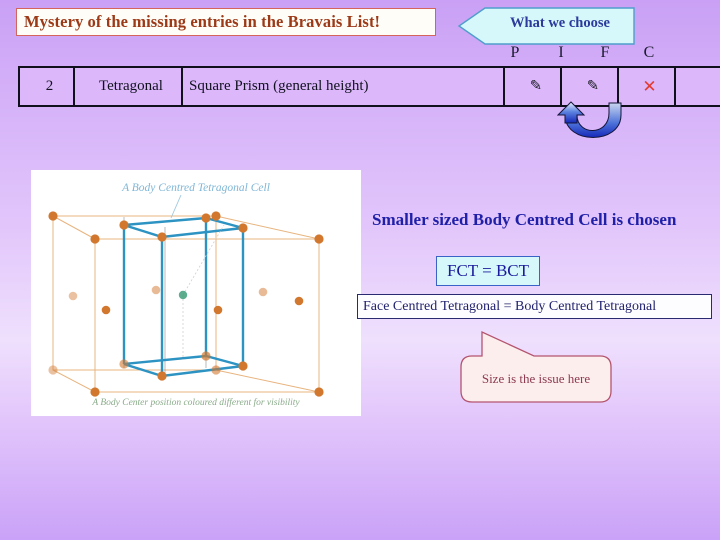 Image resolution: width=720 pixels, height=540 pixels. I want to click on size-issue-label: Size is the issue here, so click(536, 378).